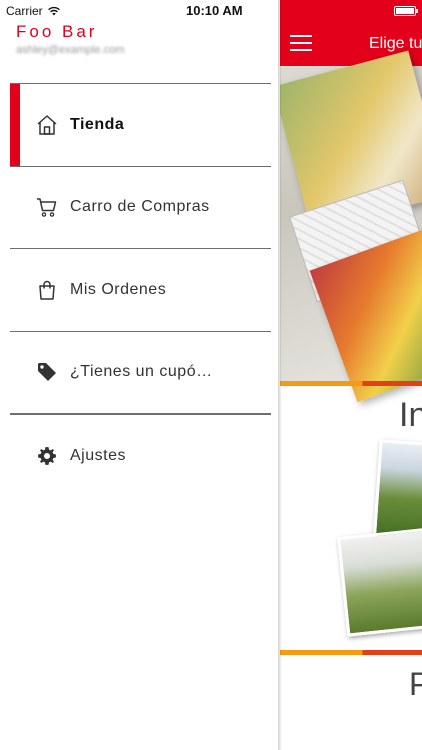 The image size is (422, 750). I want to click on user-email: ashley@example.com, so click(70, 50).